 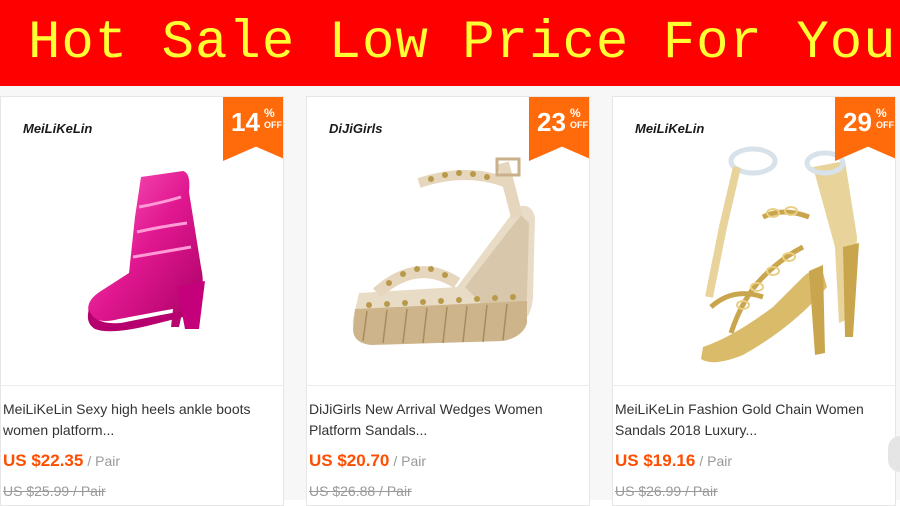 I want to click on original-price: US $25.99 / Pair, so click(x=54, y=491).